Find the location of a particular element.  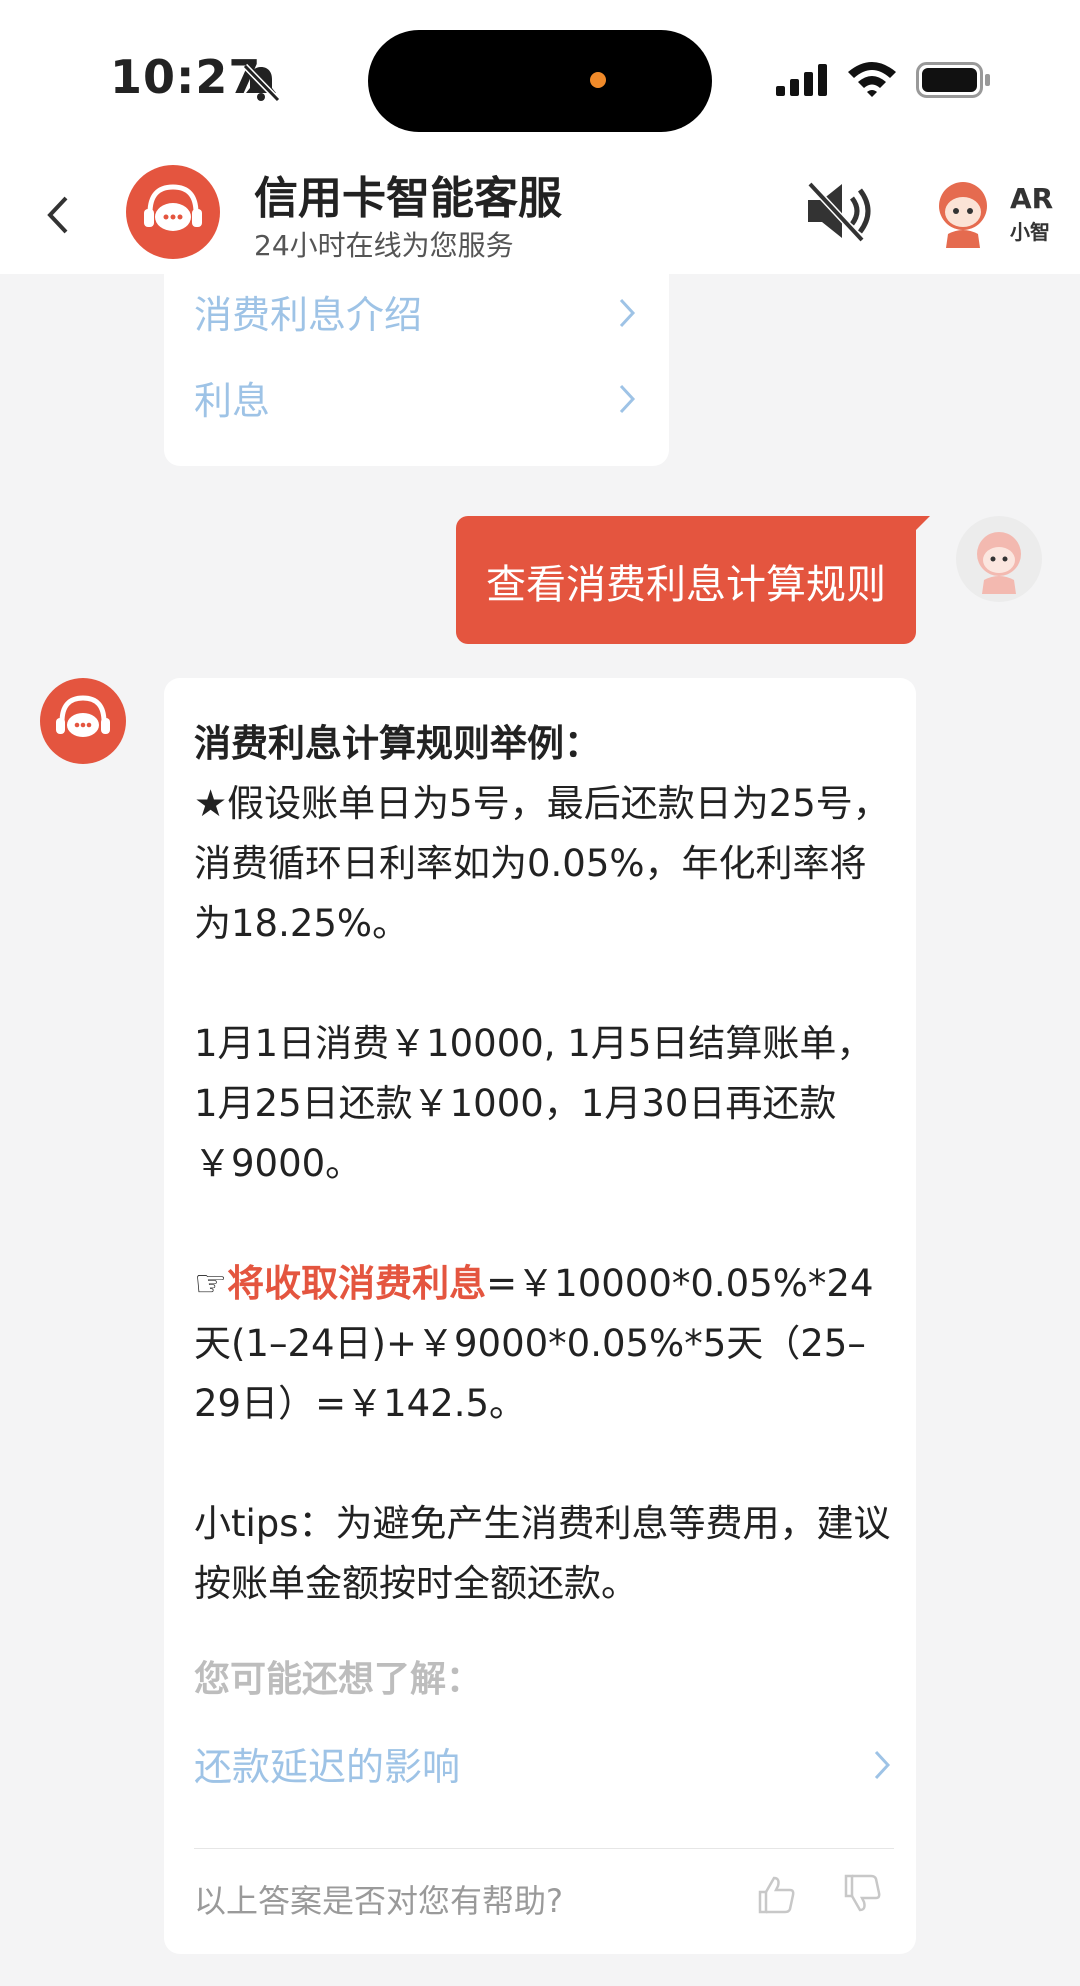

pointing-hand-icon: ☞ is located at coordinates (211, 1283).